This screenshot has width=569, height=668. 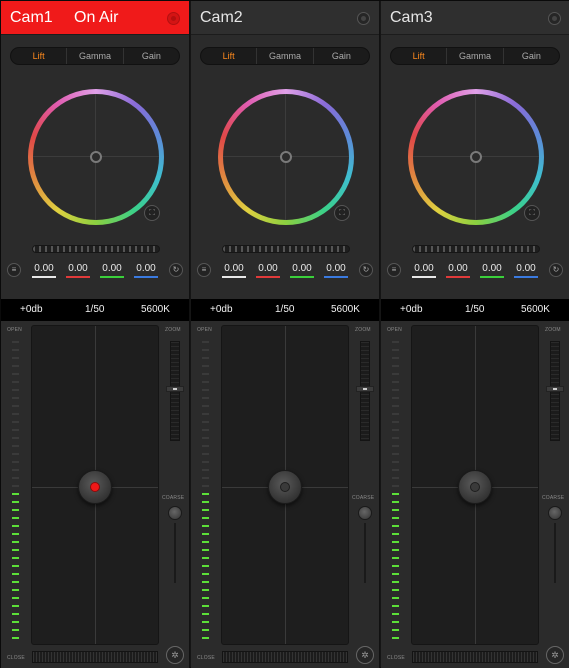 What do you see at coordinates (44, 277) in the screenshot?
I see `y-underline` at bounding box center [44, 277].